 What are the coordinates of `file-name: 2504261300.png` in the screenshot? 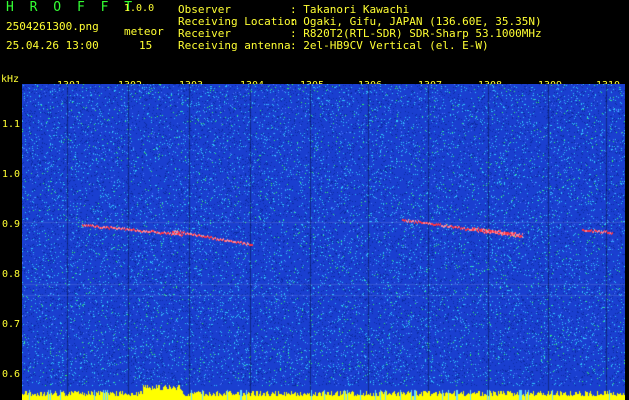 It's located at (52, 26).